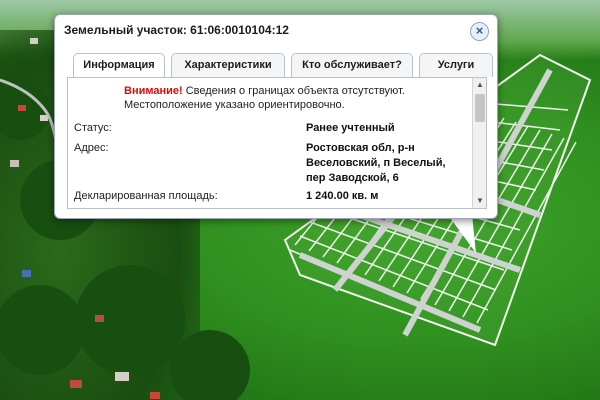  What do you see at coordinates (480, 108) in the screenshot?
I see `scroll-thumb` at bounding box center [480, 108].